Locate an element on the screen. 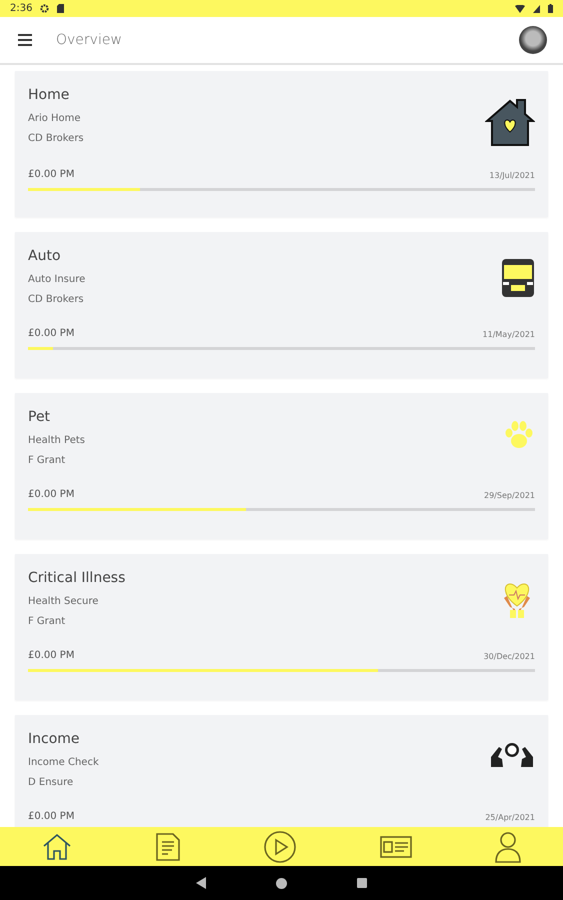  policy-broker: D Ensure is located at coordinates (51, 783).